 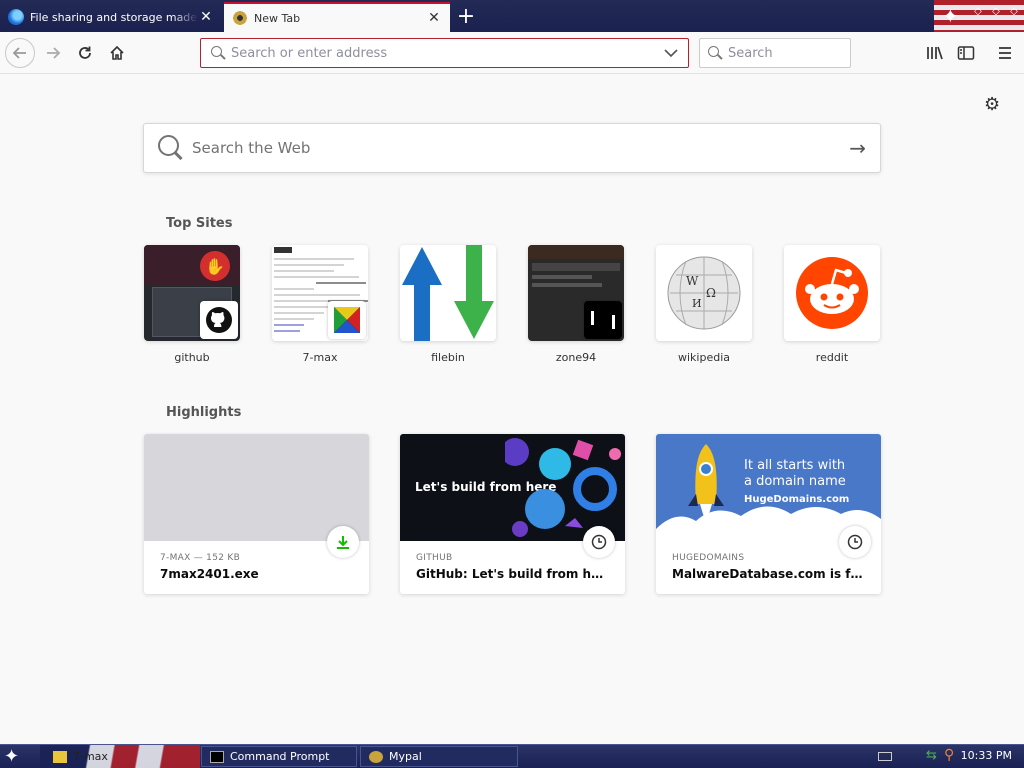 What do you see at coordinates (60, 756) in the screenshot?
I see `folder-icon` at bounding box center [60, 756].